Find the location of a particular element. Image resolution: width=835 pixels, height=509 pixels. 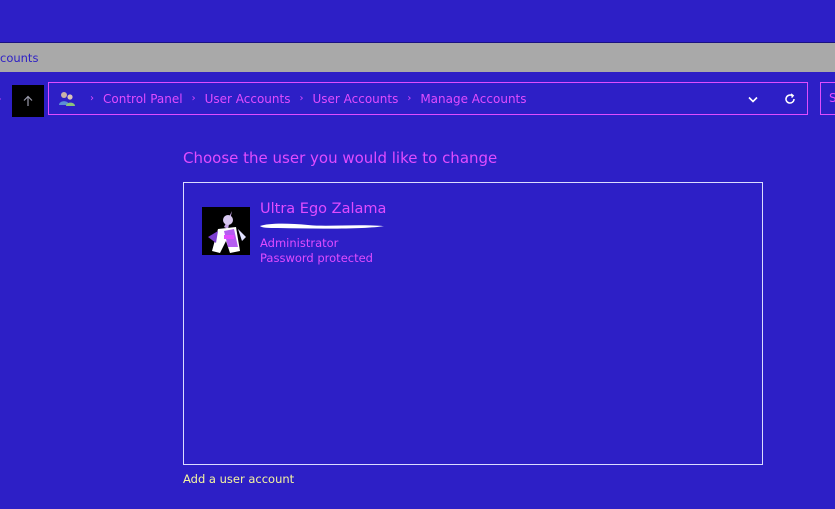

search-input: S is located at coordinates (827, 98).